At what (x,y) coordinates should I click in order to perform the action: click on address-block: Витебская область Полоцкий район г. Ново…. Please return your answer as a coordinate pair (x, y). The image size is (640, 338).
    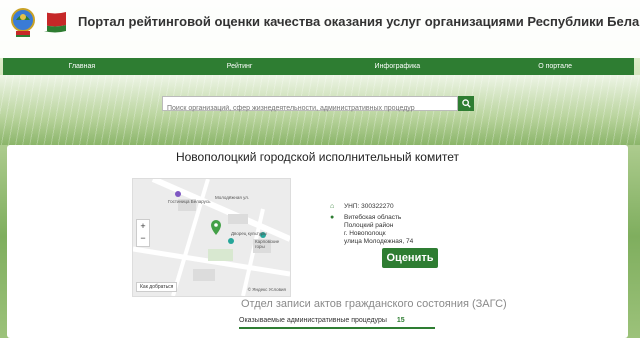
    Looking at the image, I should click on (378, 230).